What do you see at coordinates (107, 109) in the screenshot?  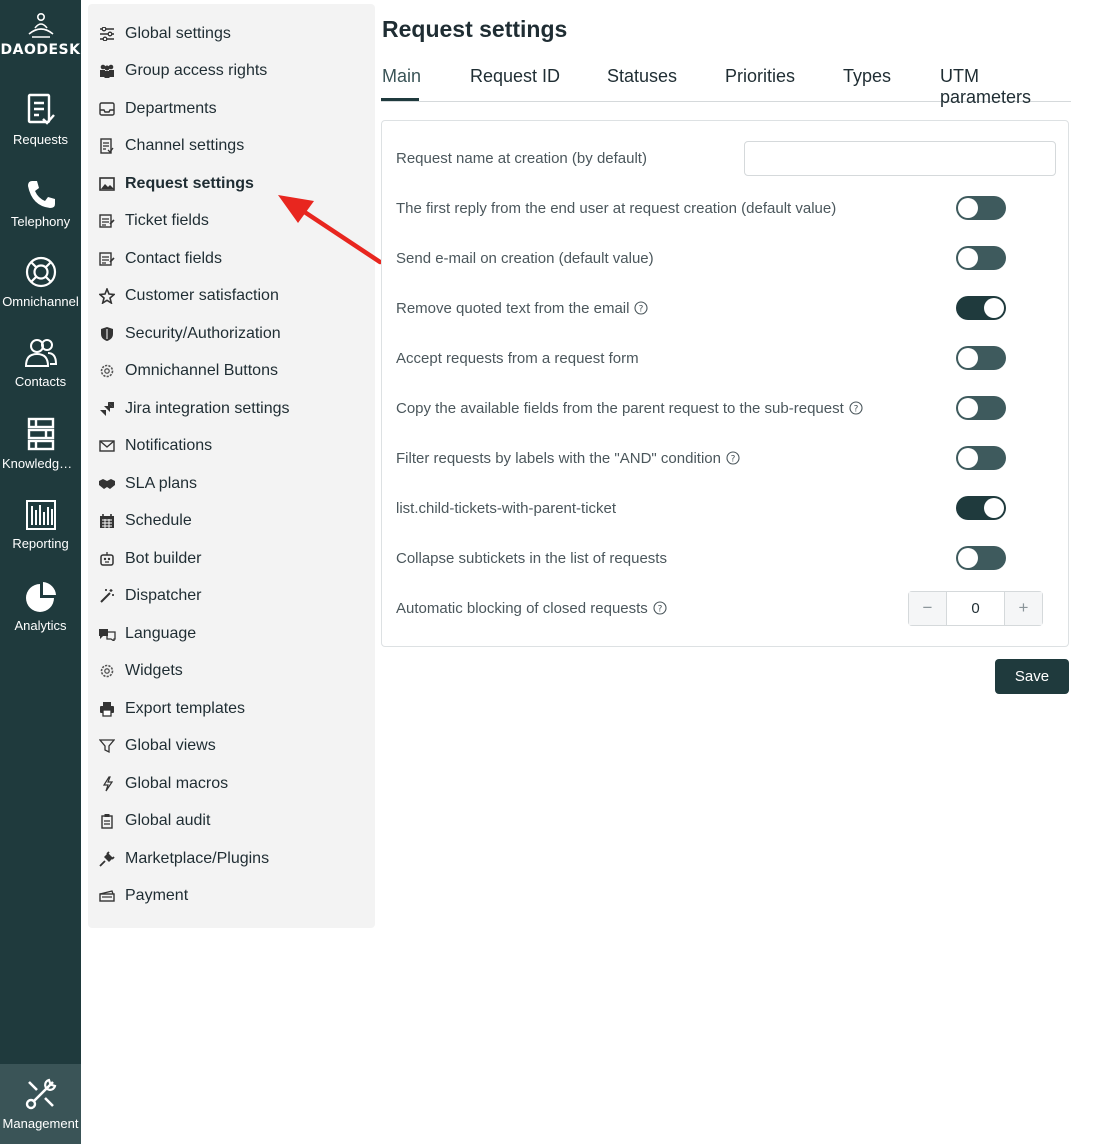 I see `inbox-icon` at bounding box center [107, 109].